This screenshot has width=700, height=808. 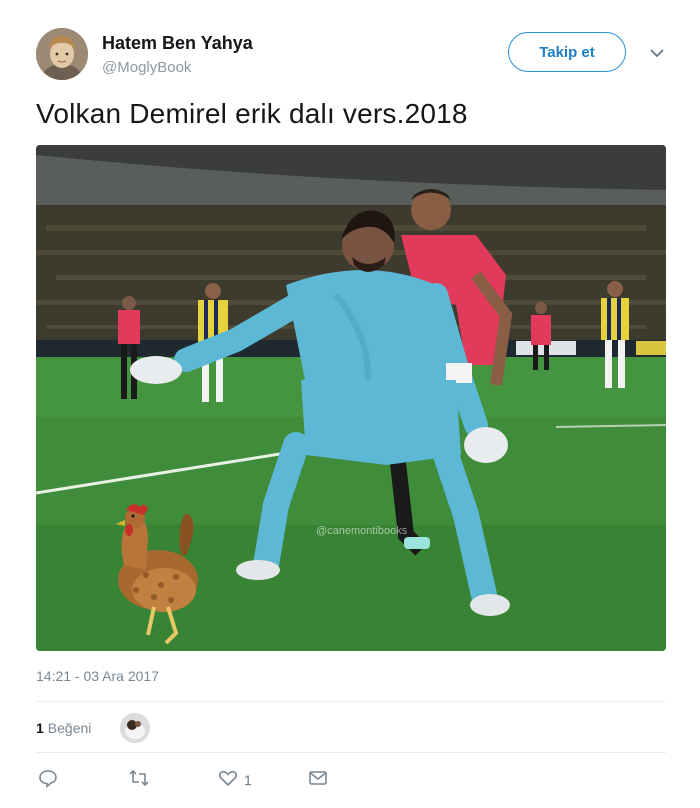 I want to click on tweet-header: Hatem Ben Yahya @MoglyBook Takip et, so click(x=352, y=55).